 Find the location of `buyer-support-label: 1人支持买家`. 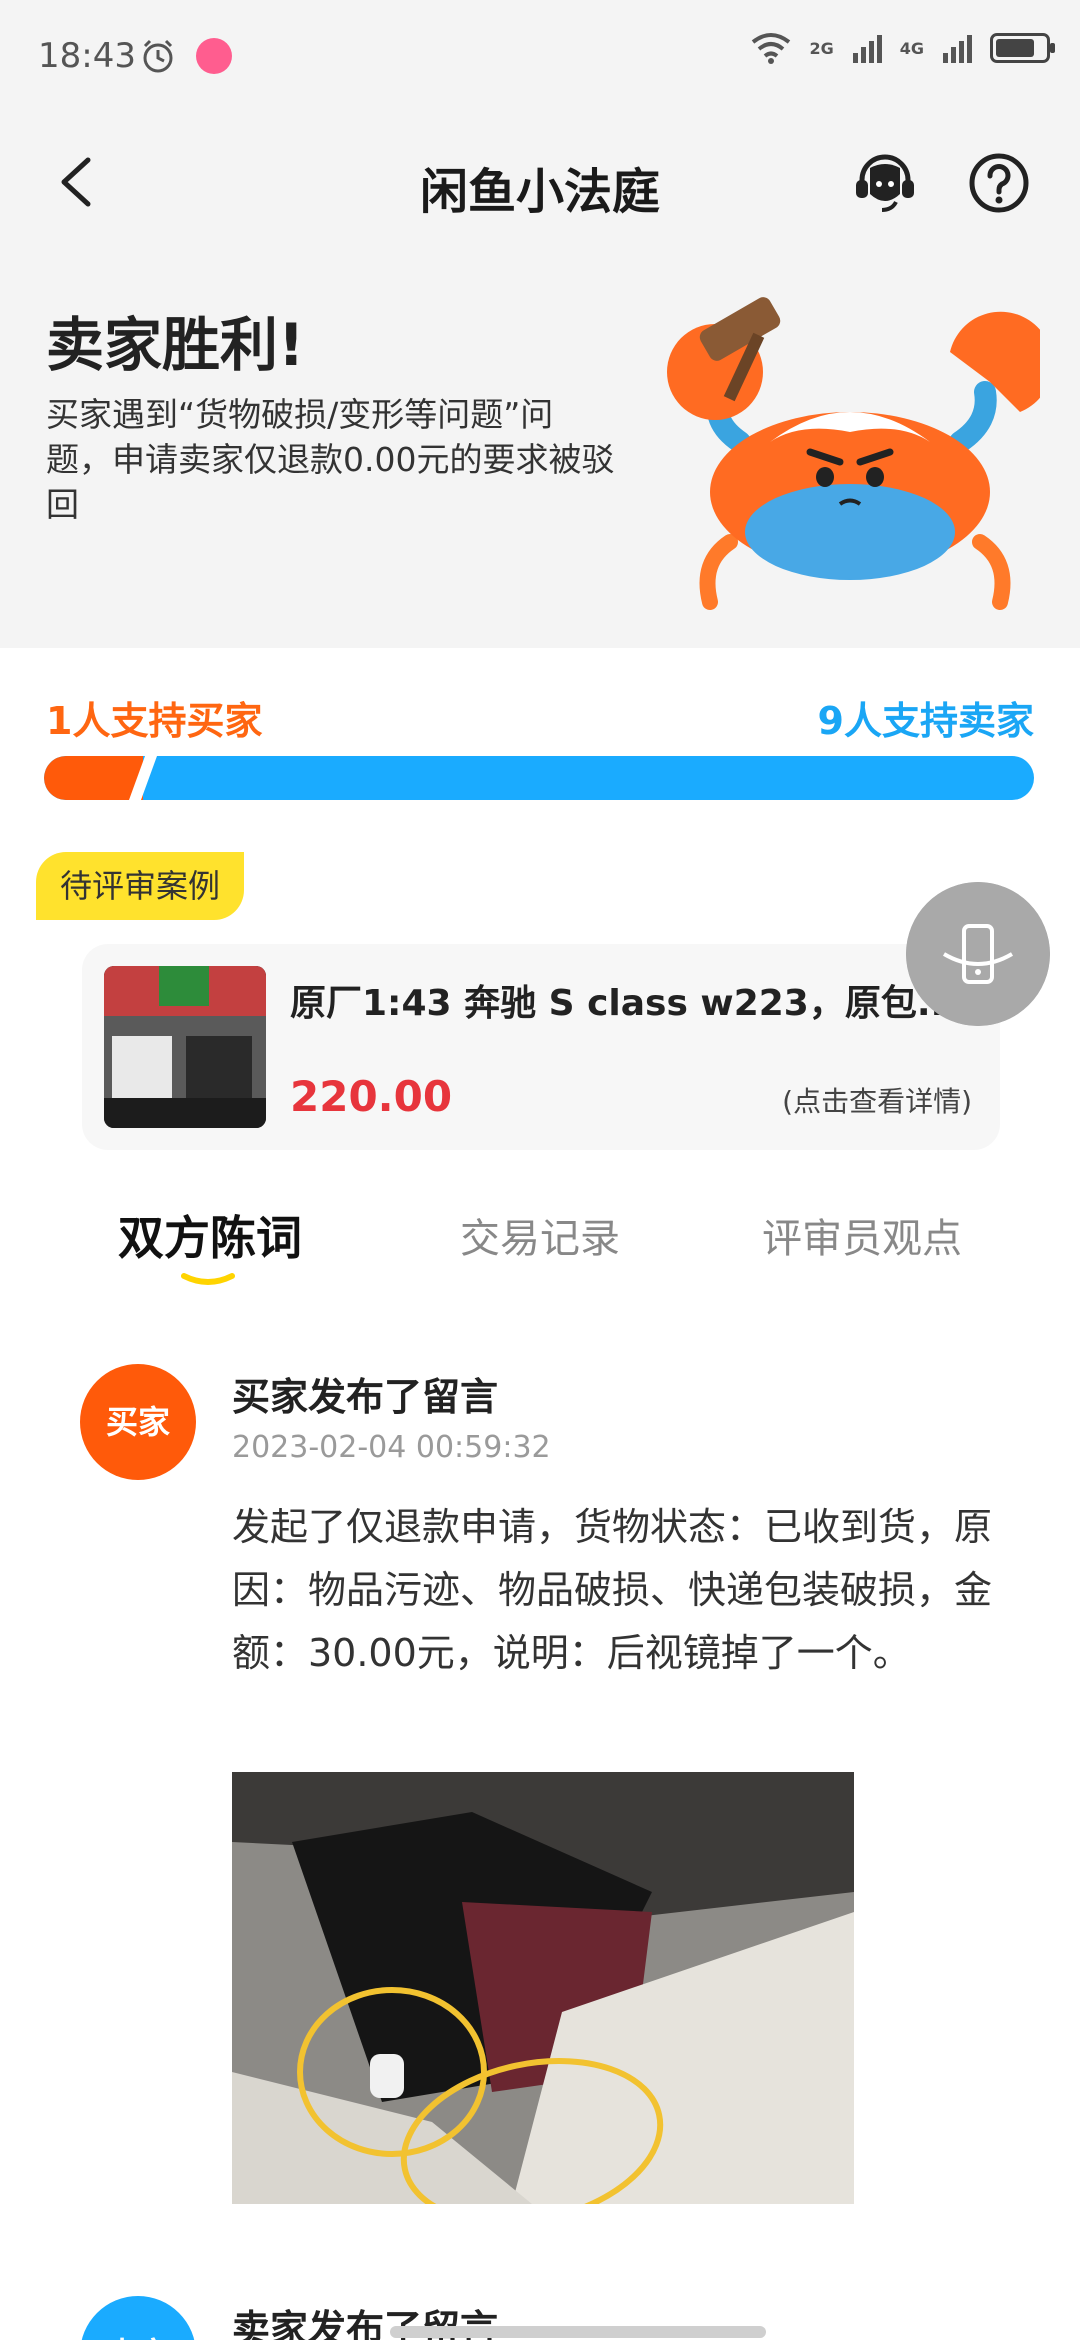

buyer-support-label: 1人支持买家 is located at coordinates (154, 721).